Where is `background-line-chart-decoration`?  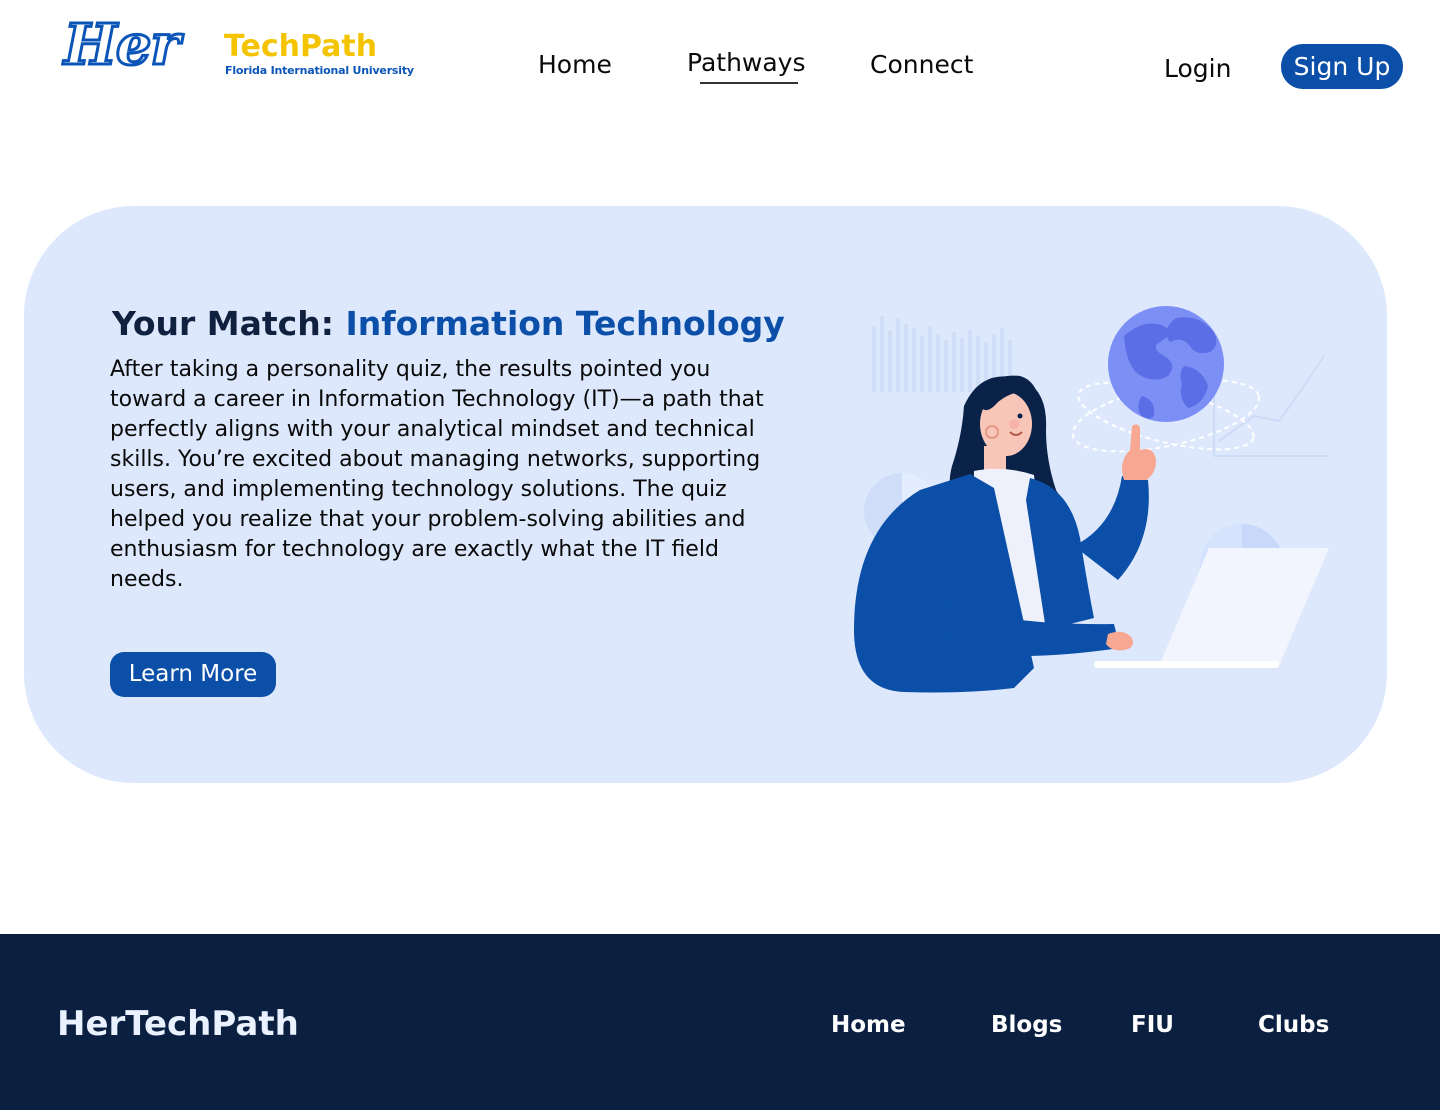 background-line-chart-decoration is located at coordinates (1271, 399).